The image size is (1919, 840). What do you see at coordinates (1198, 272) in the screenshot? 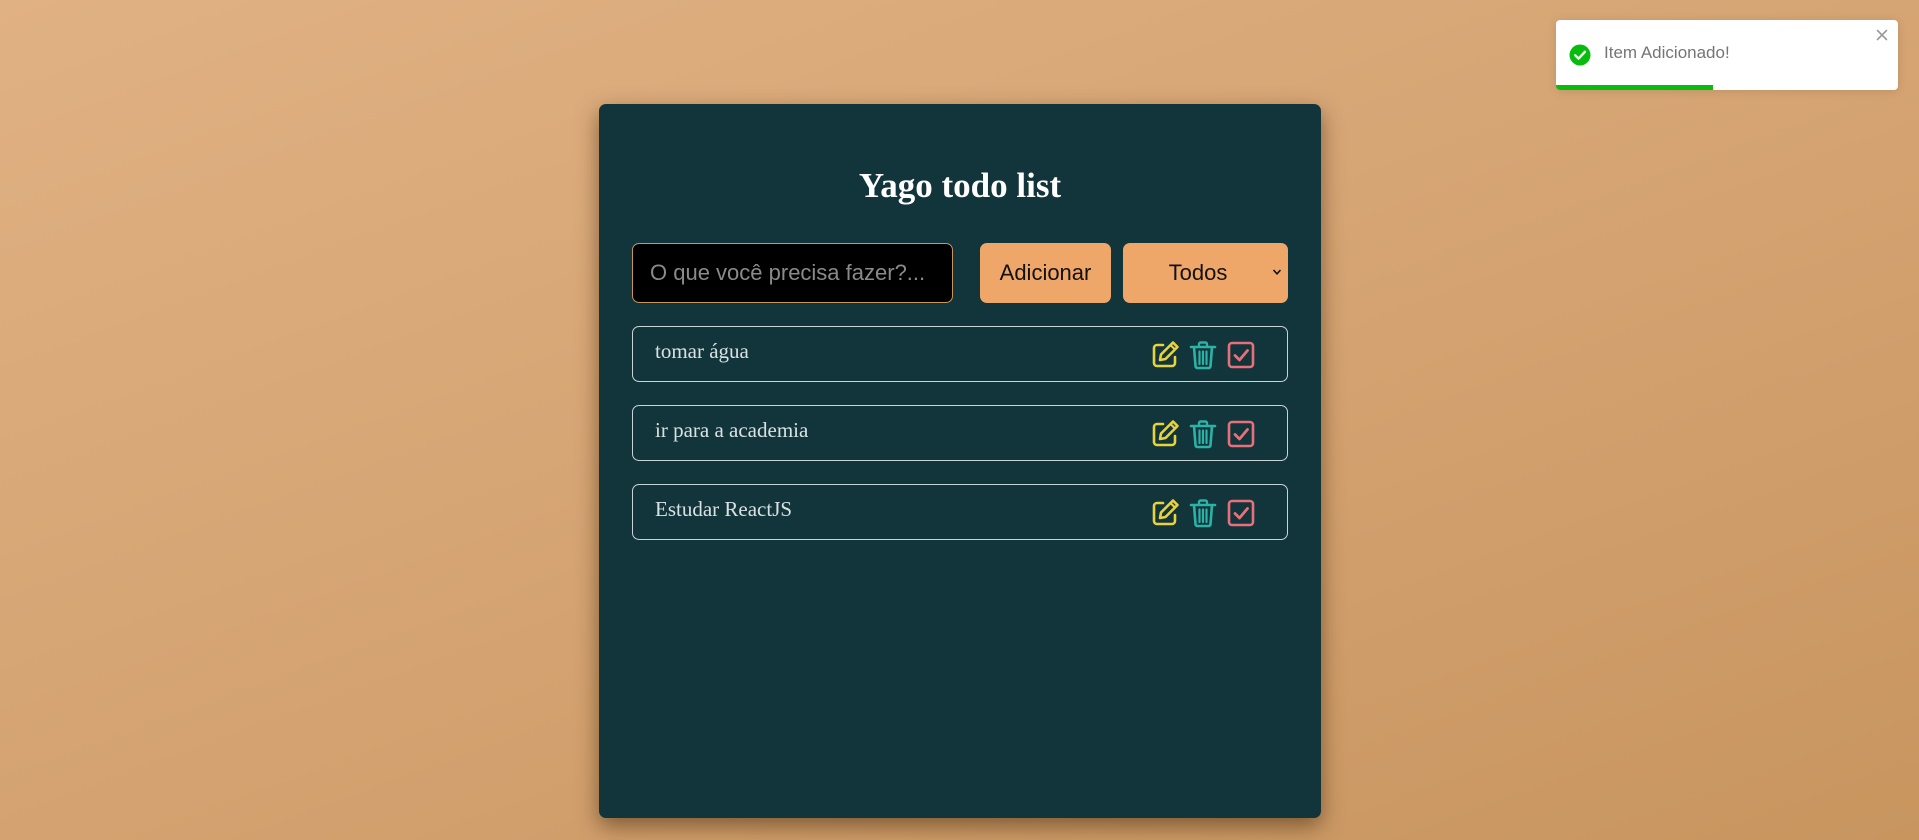
I see `filter-selected-label: Todos` at bounding box center [1198, 272].